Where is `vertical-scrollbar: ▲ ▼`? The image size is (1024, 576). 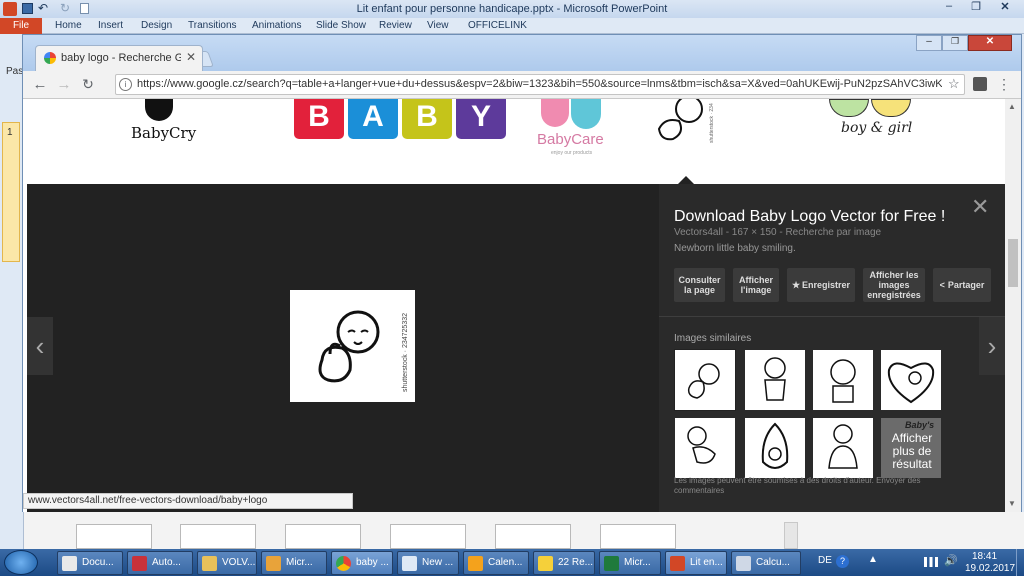
vertical-scrollbar: ▲ ▼ is located at coordinates (1013, 305).